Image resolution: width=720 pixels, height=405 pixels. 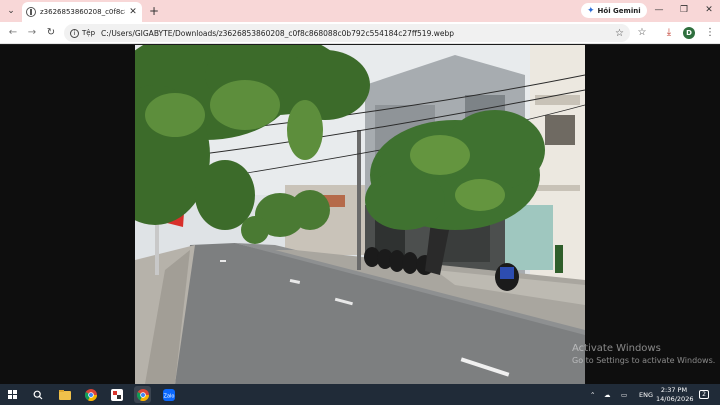 What do you see at coordinates (689, 33) in the screenshot?
I see `profile-avatar: D` at bounding box center [689, 33].